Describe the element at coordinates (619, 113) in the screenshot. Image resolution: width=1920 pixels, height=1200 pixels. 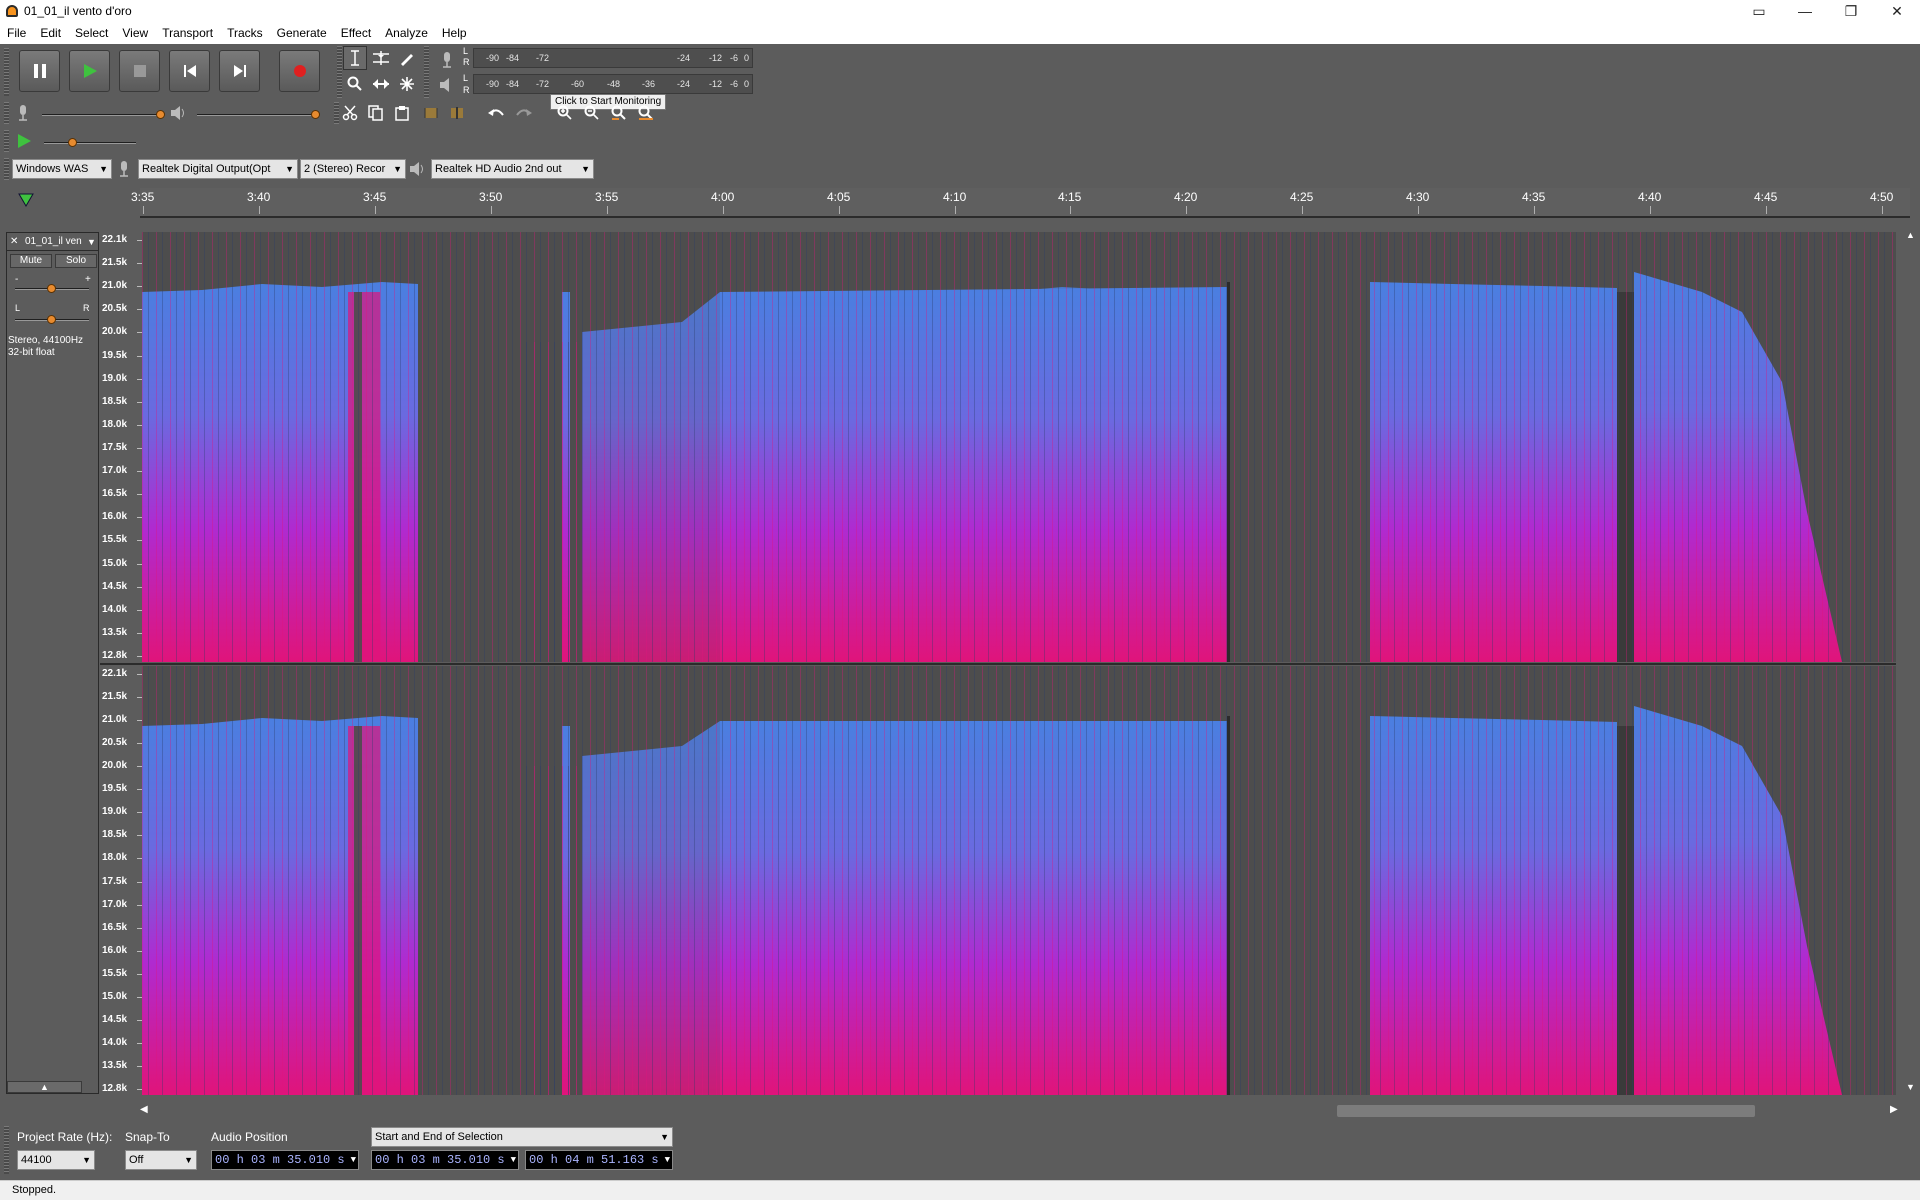
I see `fit-selection-button` at that location.